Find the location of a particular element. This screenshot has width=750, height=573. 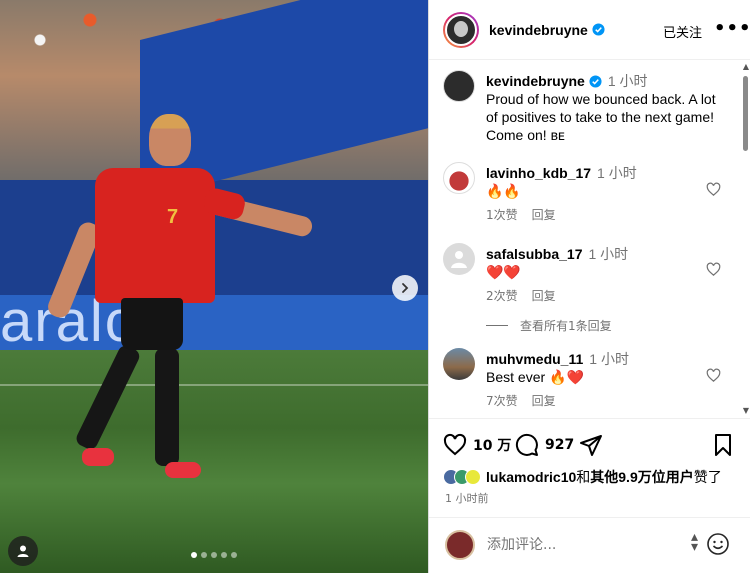

scrollbar-thumb is located at coordinates (745, 113).